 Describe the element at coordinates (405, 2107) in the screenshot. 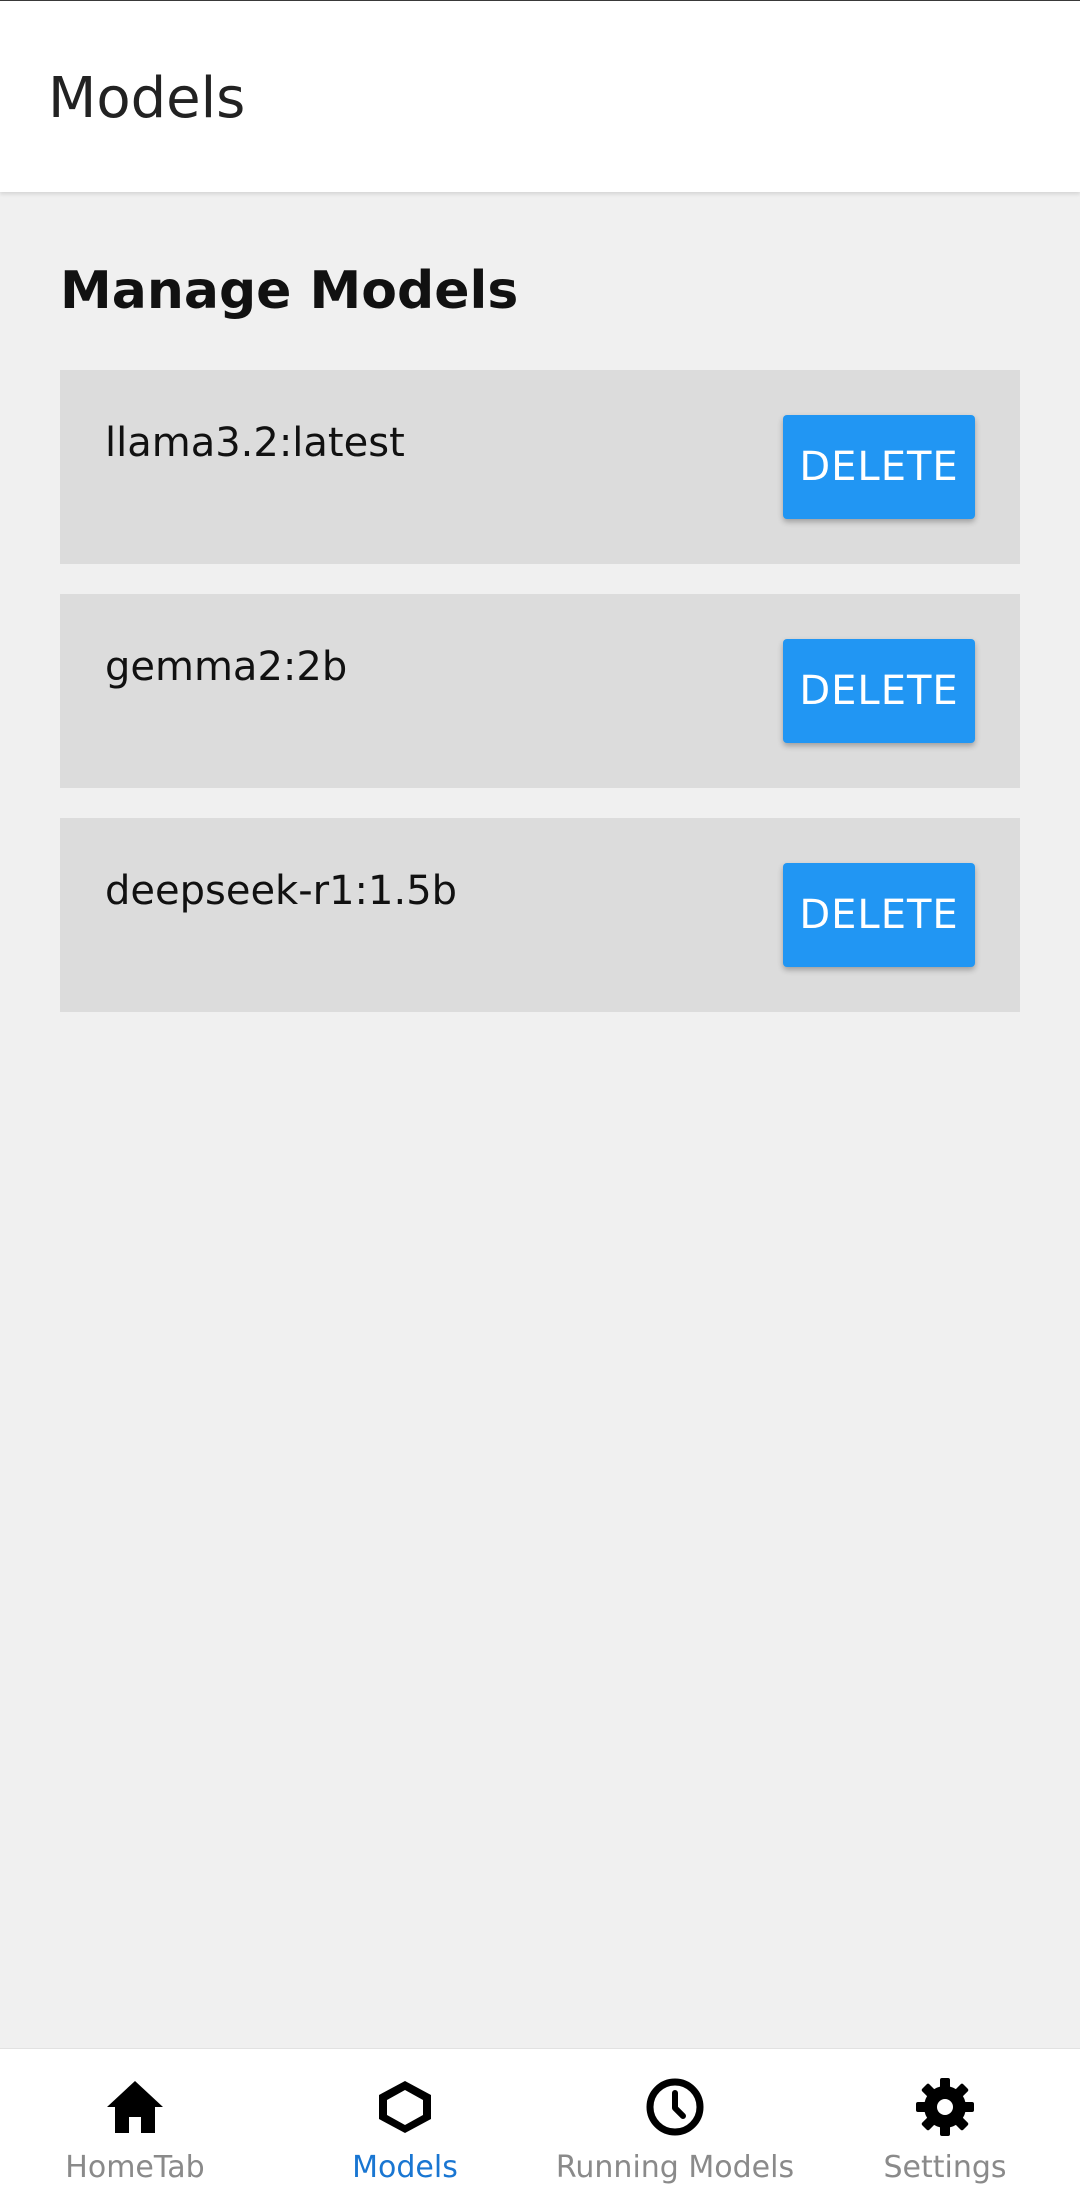

I see `hexagon-icon` at that location.